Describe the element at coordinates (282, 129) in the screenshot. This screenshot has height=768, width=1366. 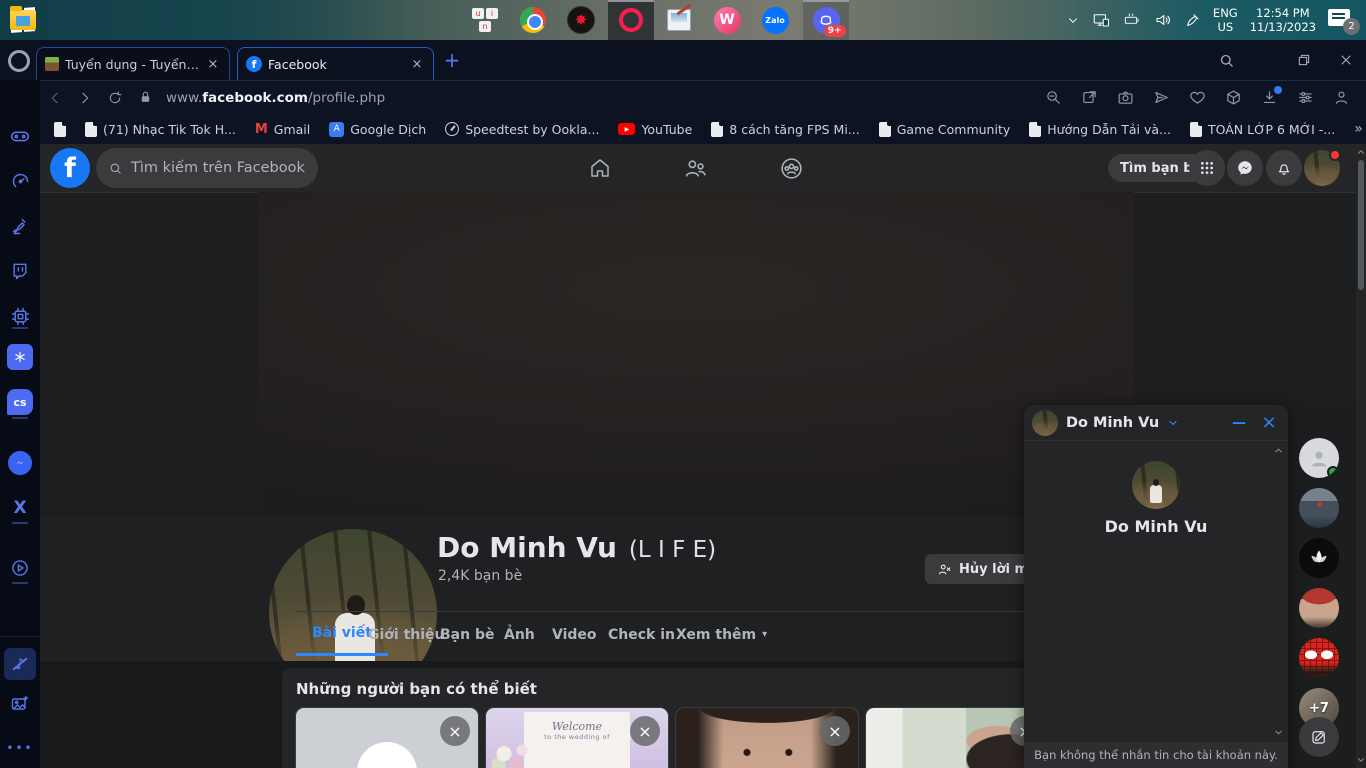
I see `bookmark-gmail: M Gmail` at that location.